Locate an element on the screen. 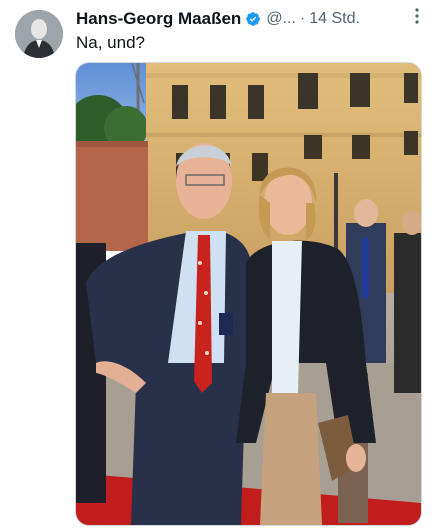  avatar is located at coordinates (39, 34).